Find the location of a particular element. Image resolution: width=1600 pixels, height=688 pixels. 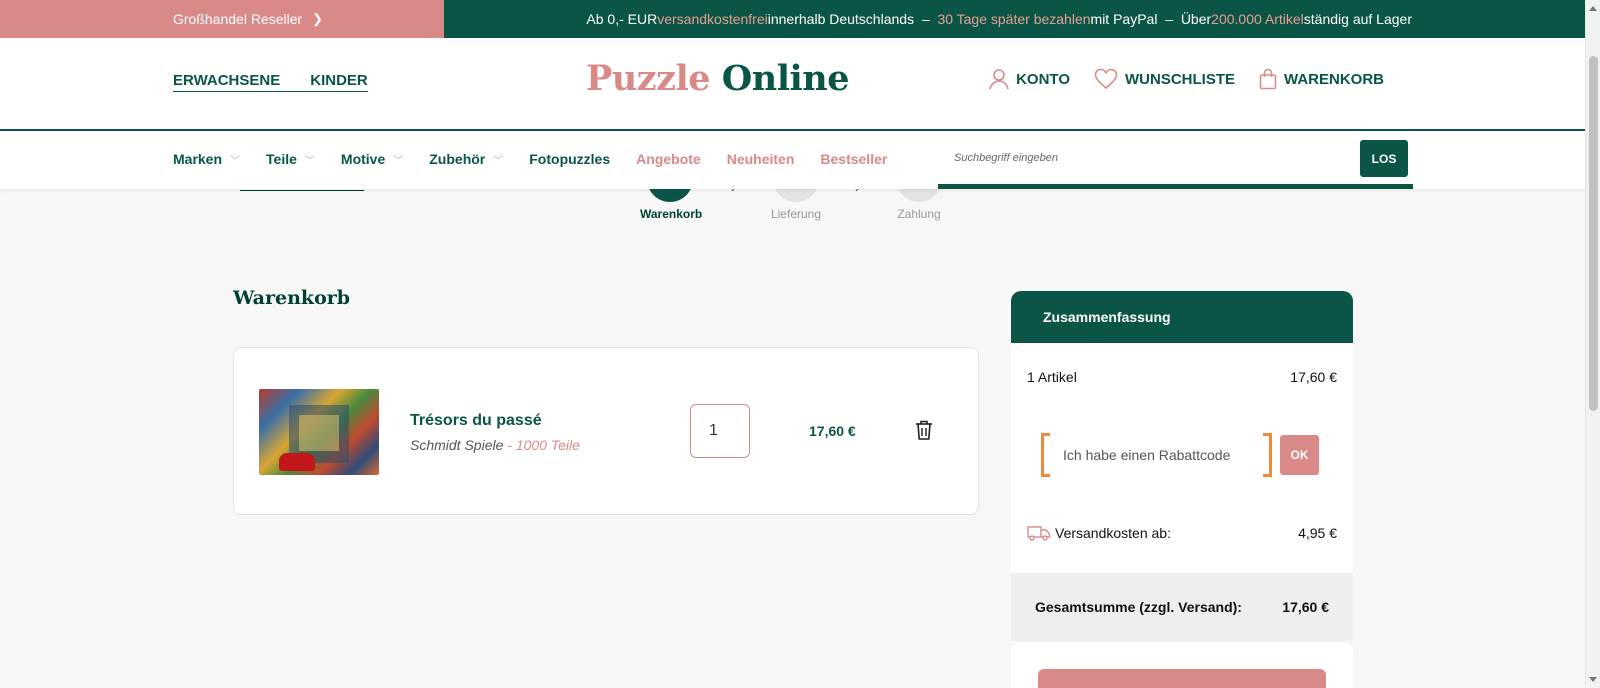

nav-item-label: Neuheiten is located at coordinates (760, 159).